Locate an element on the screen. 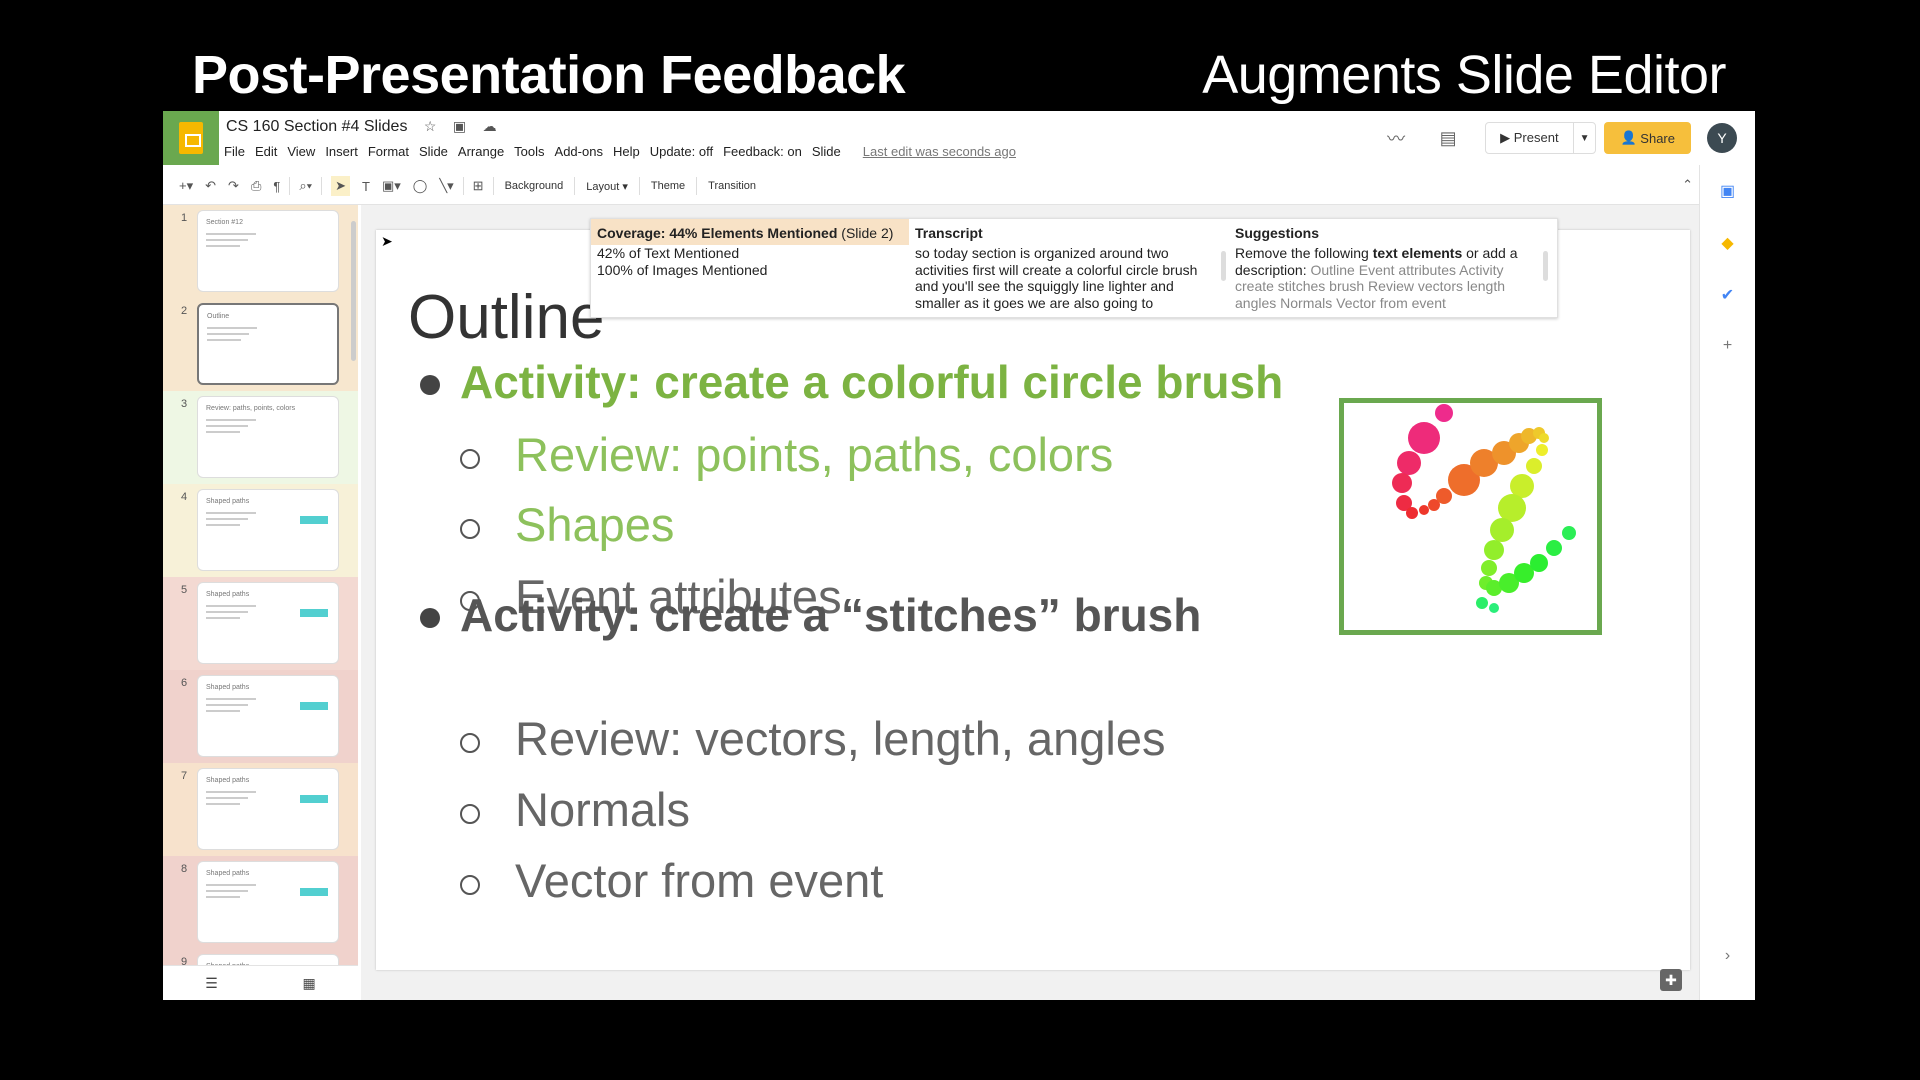 The height and width of the screenshot is (1080, 1920). menu-item: Tools is located at coordinates (529, 151).